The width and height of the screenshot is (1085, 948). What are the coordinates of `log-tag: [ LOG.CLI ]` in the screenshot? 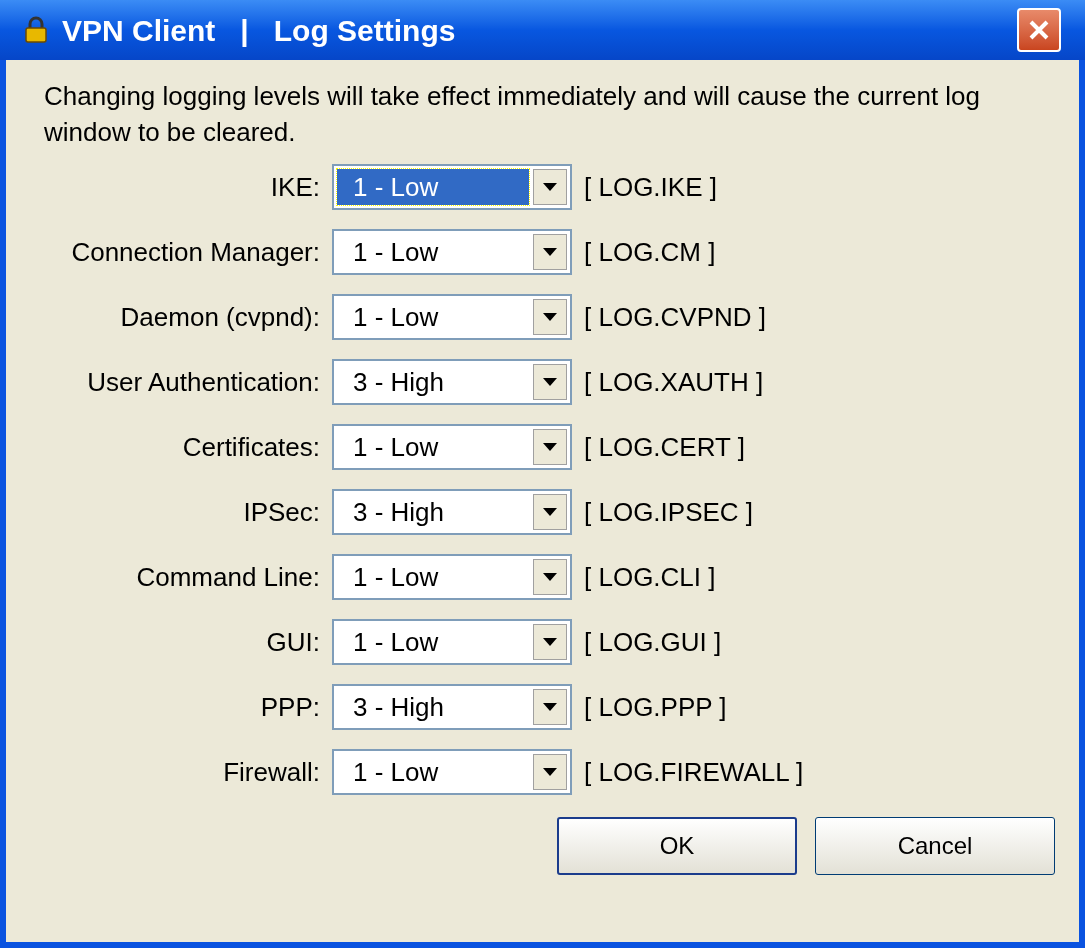 It's located at (650, 577).